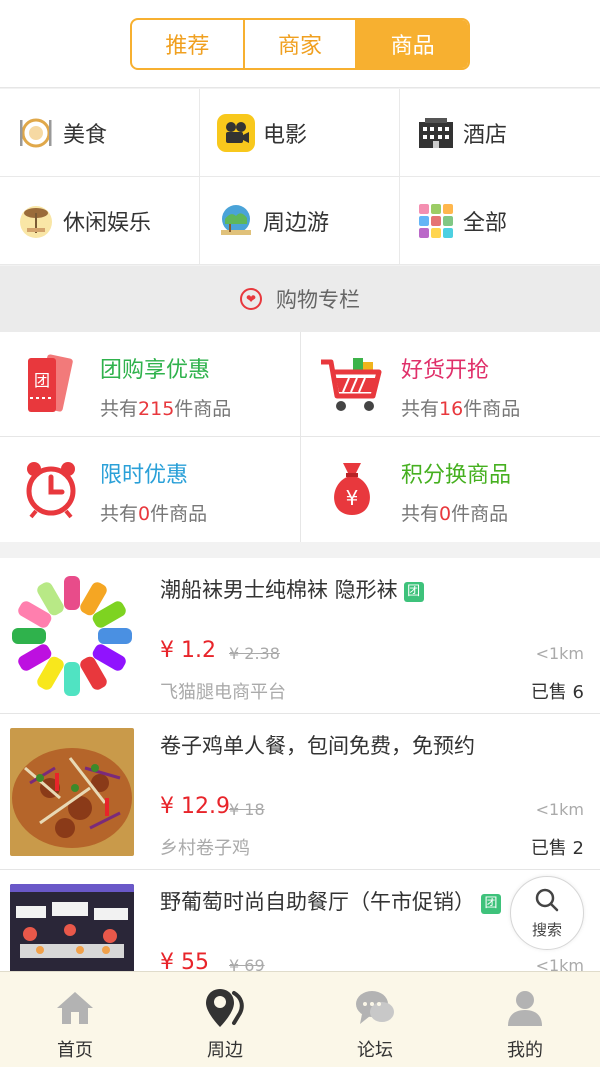 Image resolution: width=600 pixels, height=1067 pixels. Describe the element at coordinates (195, 806) in the screenshot. I see `product-price: ¥ 12.9` at that location.